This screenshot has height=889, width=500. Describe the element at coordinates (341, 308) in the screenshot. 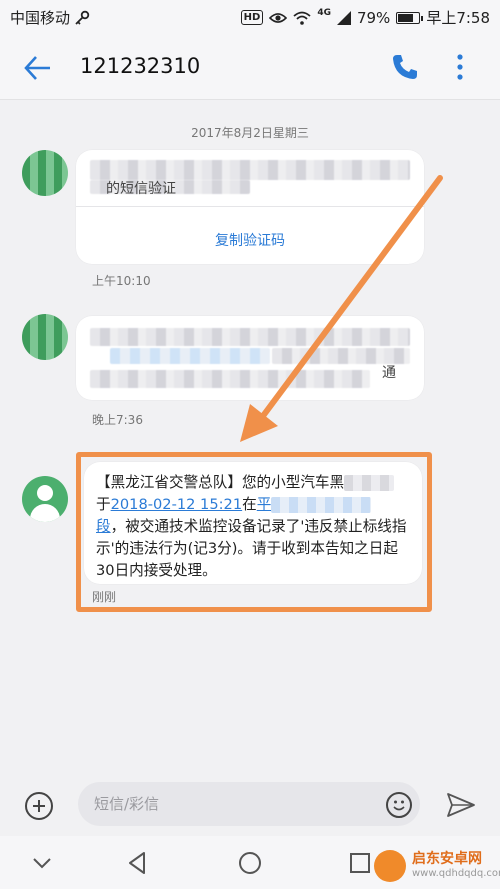

I see `pointer-arrow` at that location.